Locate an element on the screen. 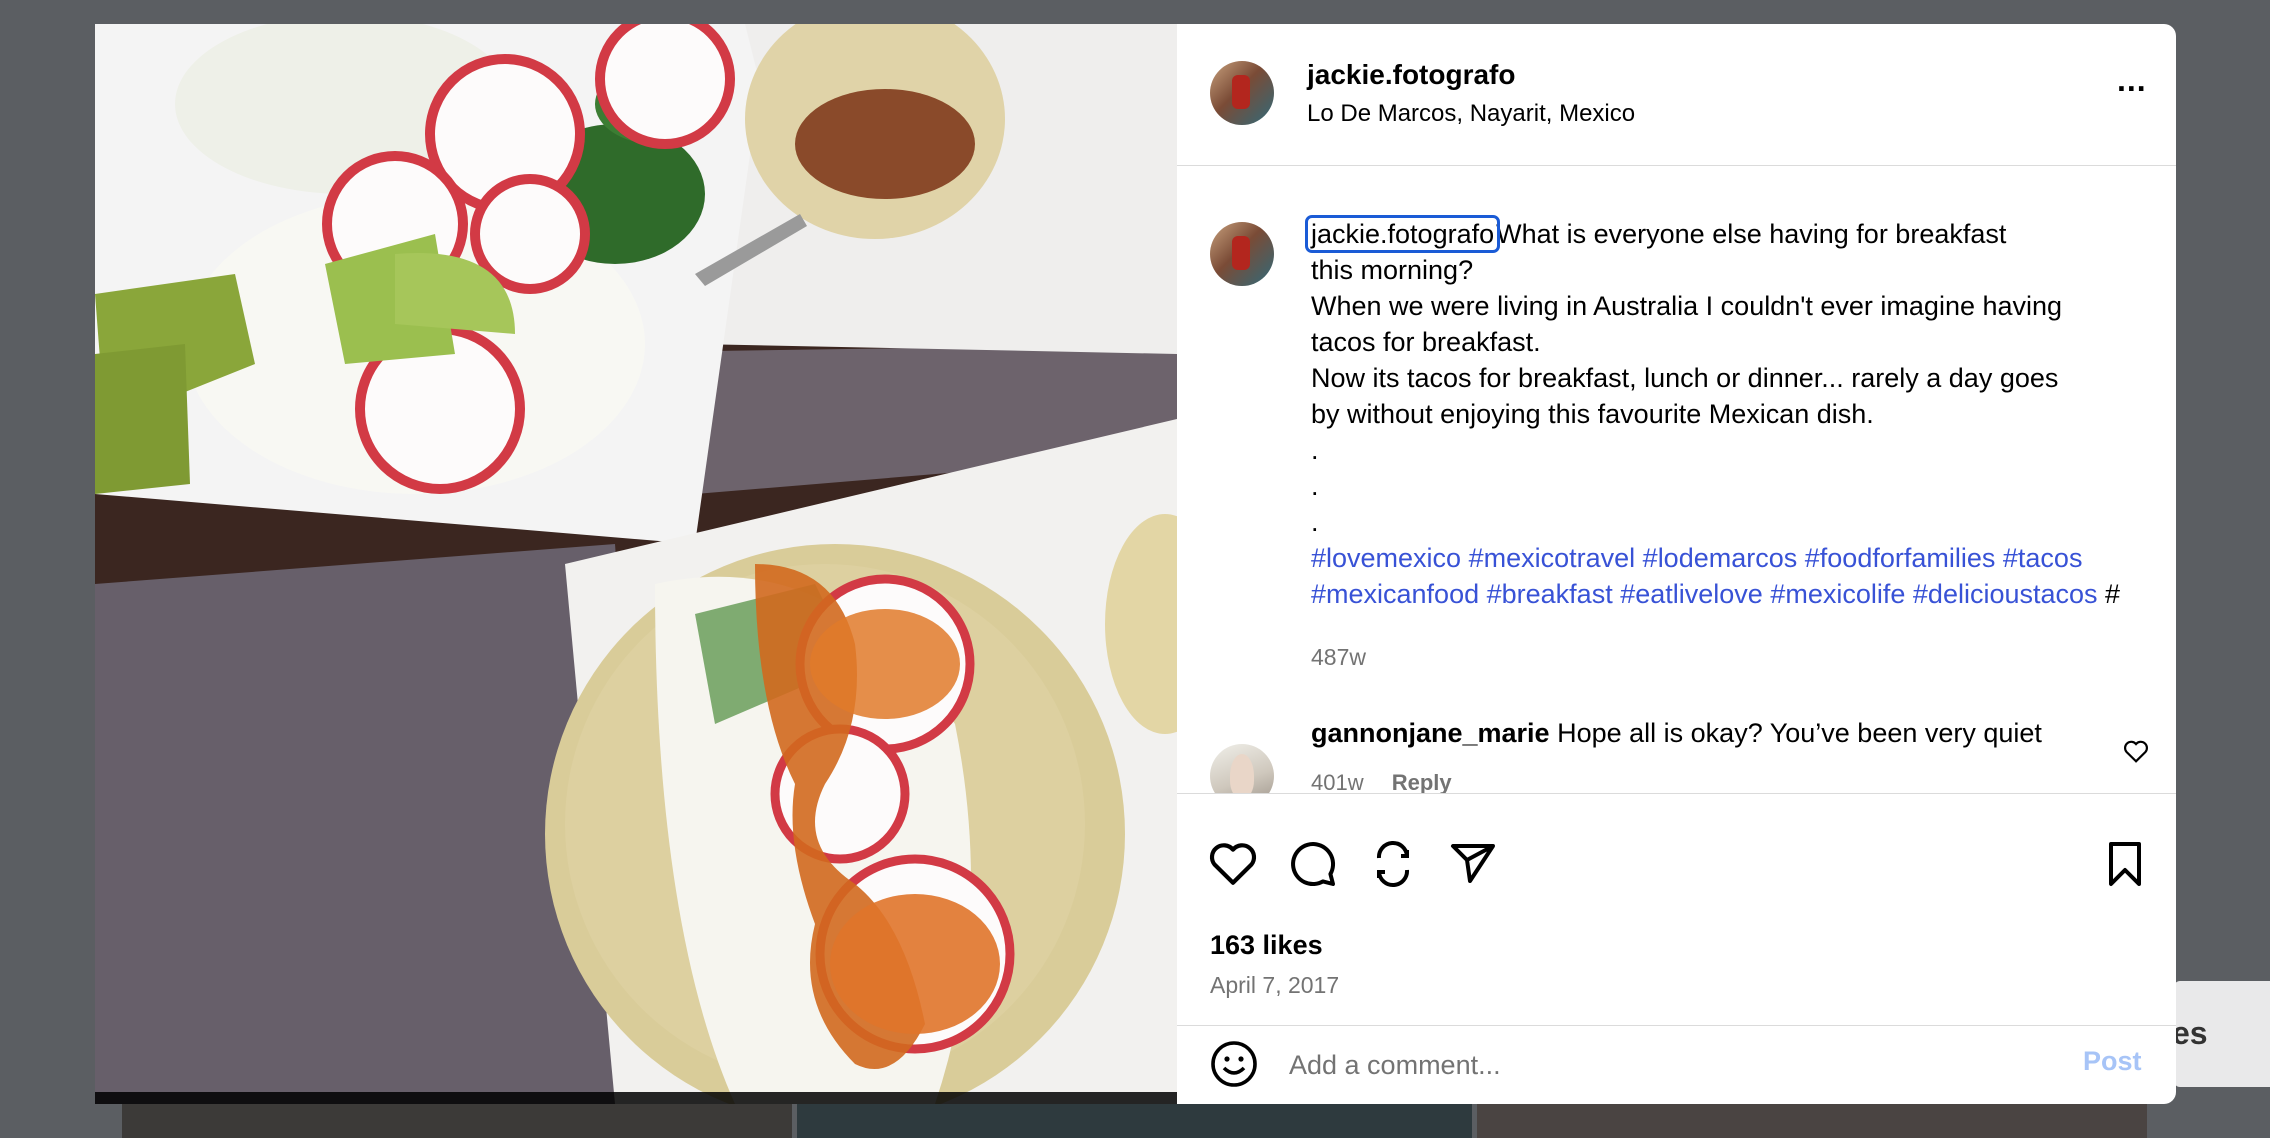 The height and width of the screenshot is (1138, 2270). hashtag-link: #tacos is located at coordinates (2043, 558).